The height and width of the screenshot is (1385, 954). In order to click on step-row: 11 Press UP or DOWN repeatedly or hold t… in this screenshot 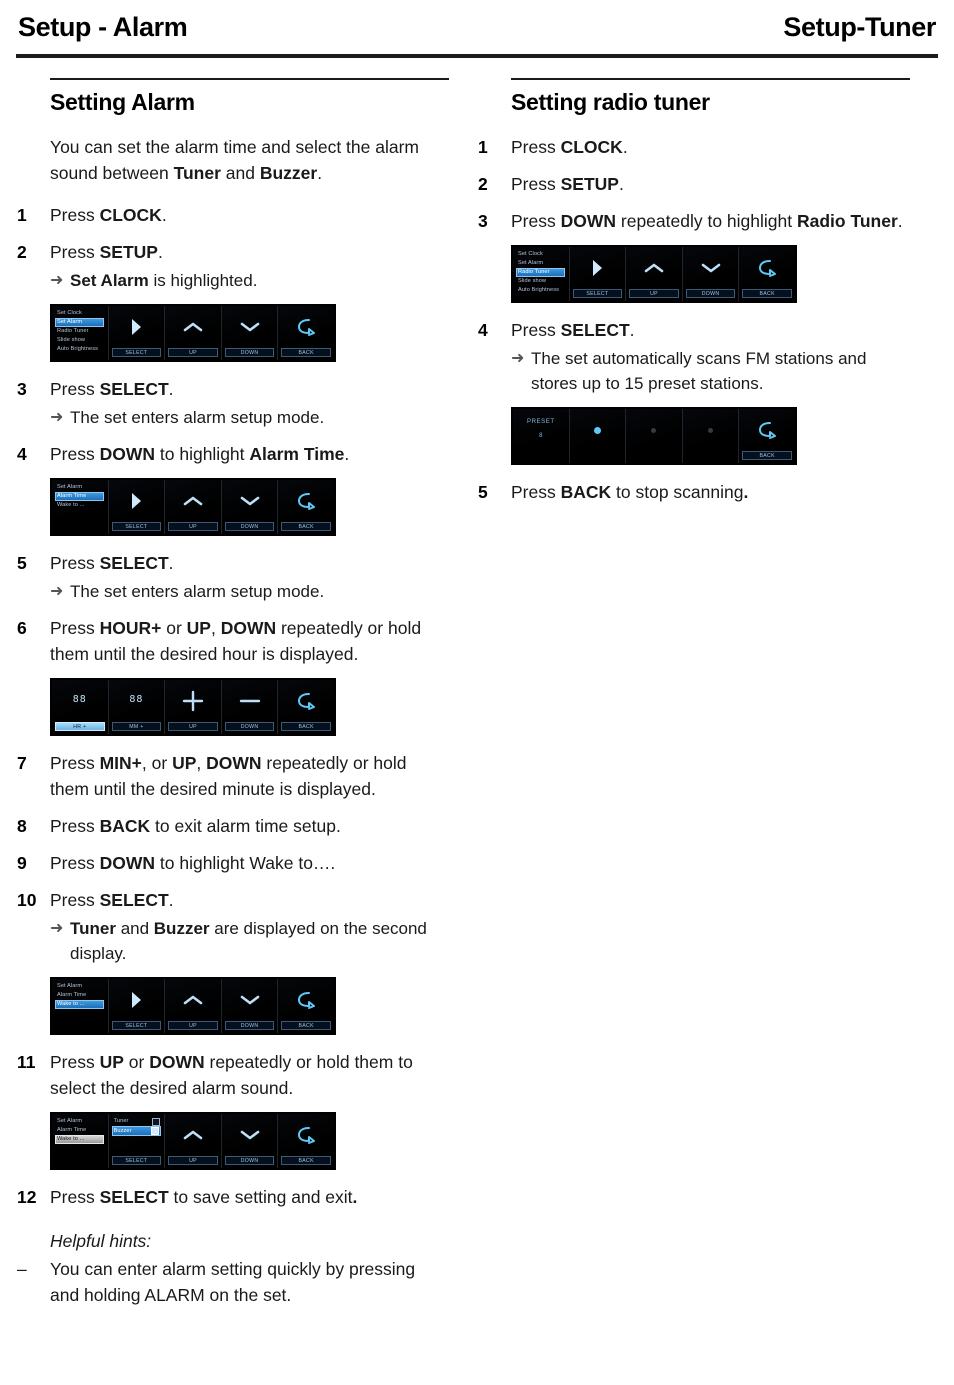, I will do `click(233, 1075)`.